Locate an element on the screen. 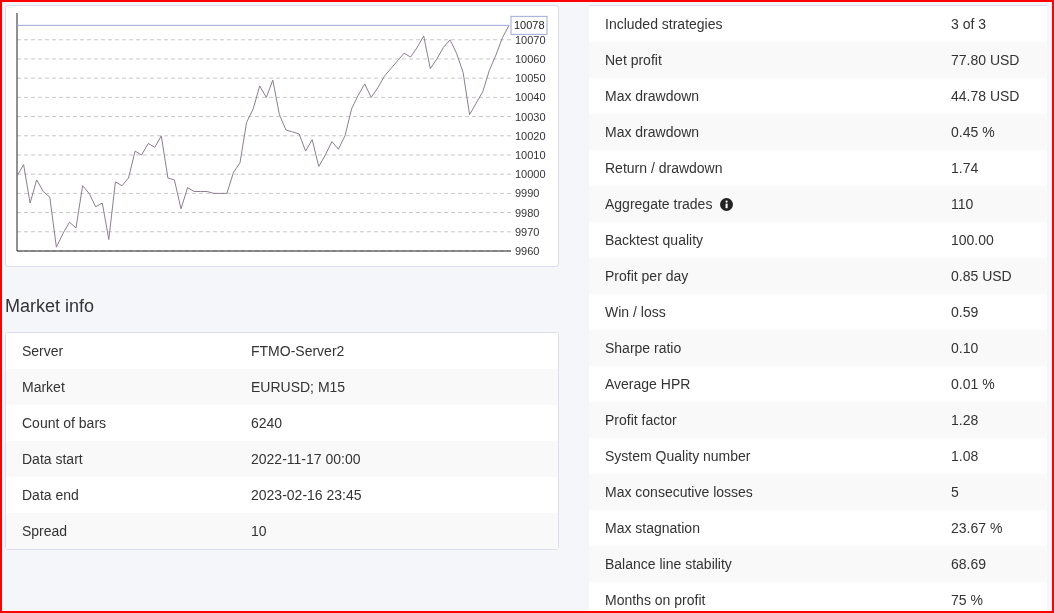 This screenshot has width=1054, height=613. tick-label: 10040 is located at coordinates (530, 97).